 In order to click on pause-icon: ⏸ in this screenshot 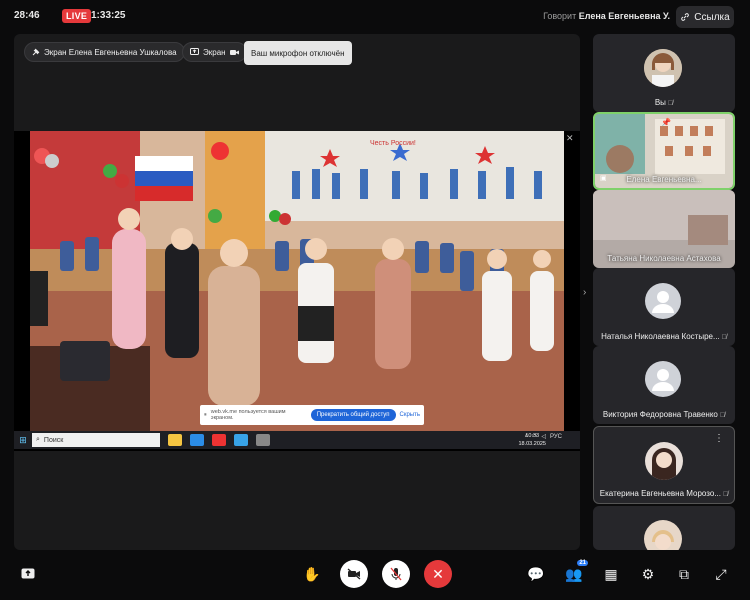, I will do `click(205, 414)`.